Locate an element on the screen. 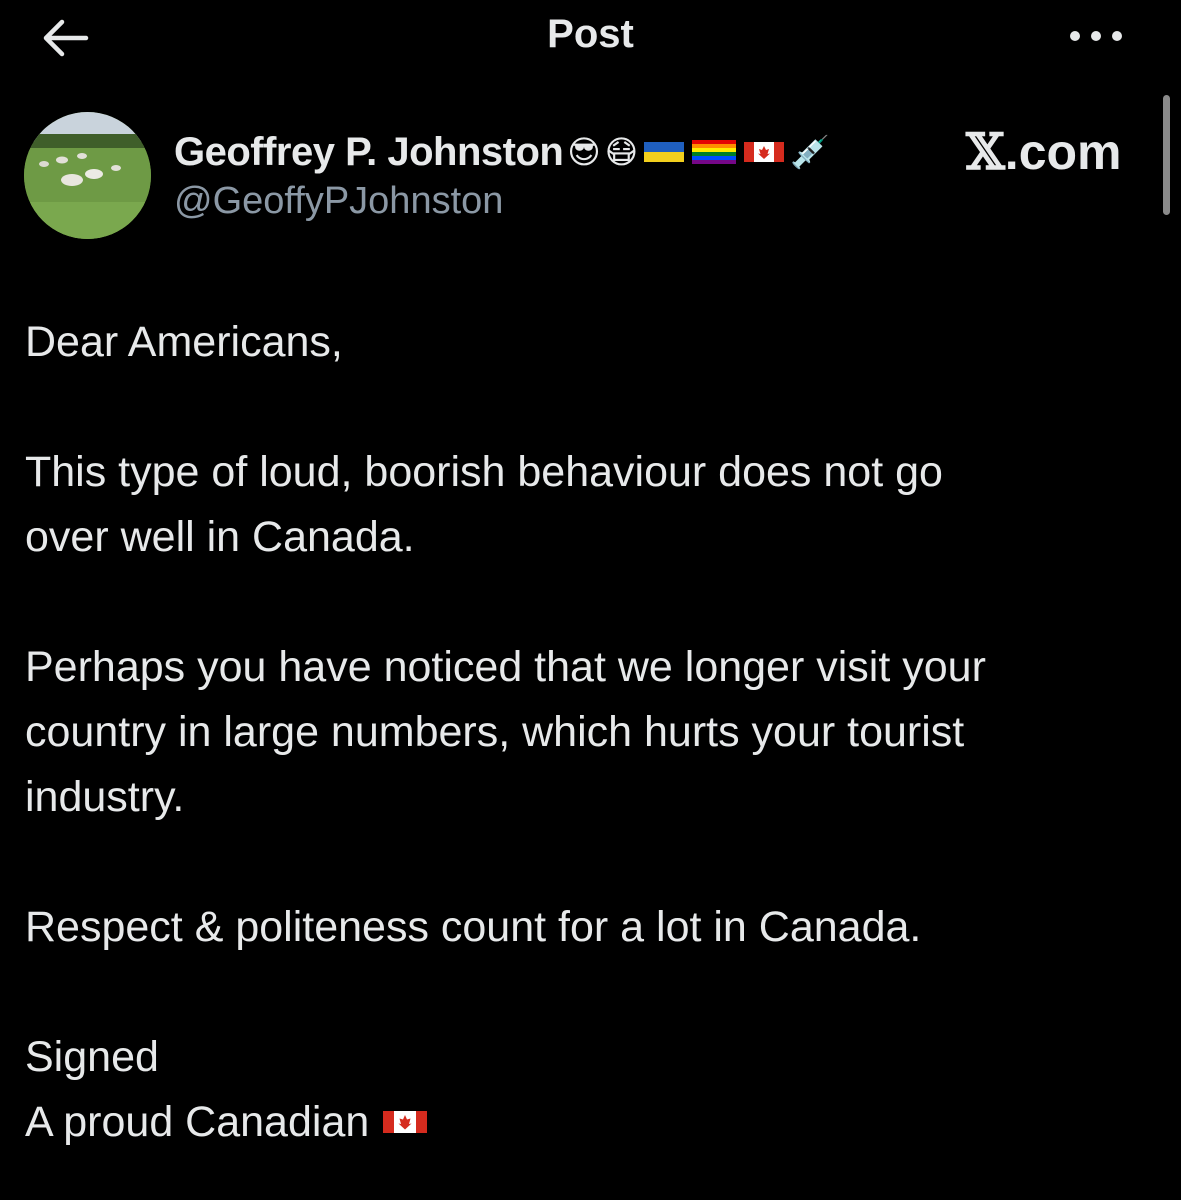 This screenshot has width=1181, height=1200. sheep-pasture-avatar is located at coordinates (87, 175).